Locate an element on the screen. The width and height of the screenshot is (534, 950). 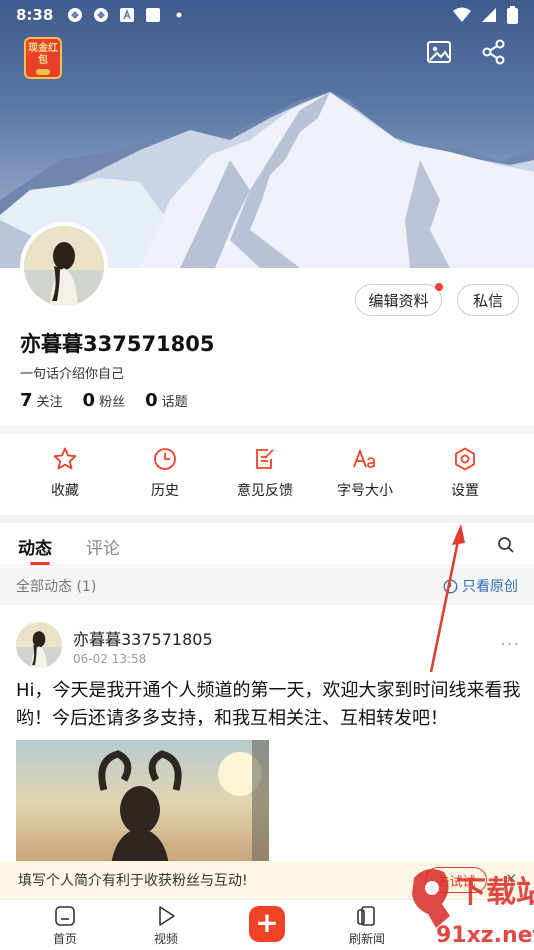
avatar is located at coordinates (64, 266).